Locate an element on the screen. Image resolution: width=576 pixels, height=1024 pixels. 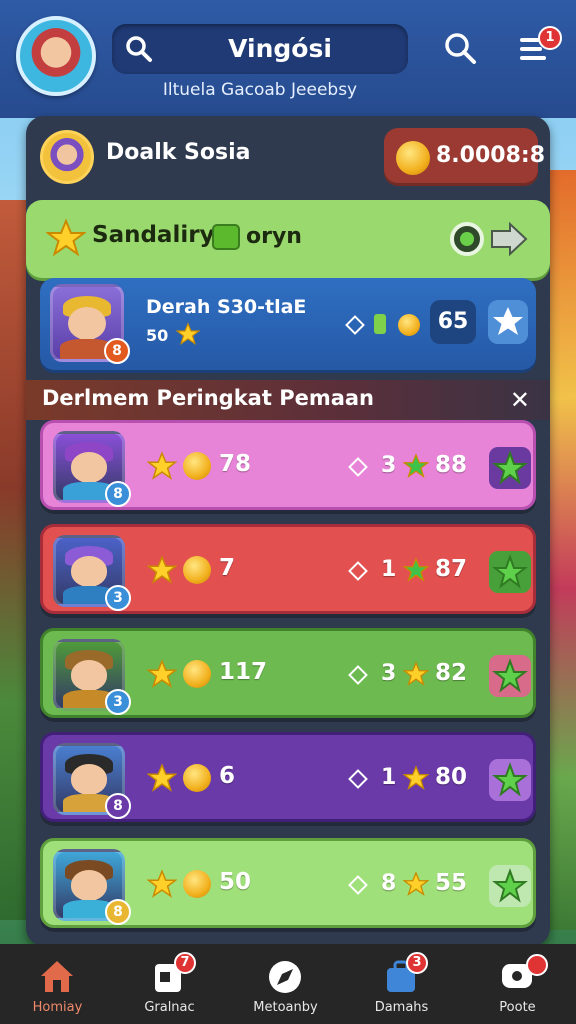
coins-counter: 8.0008:8 is located at coordinates (464, 157).